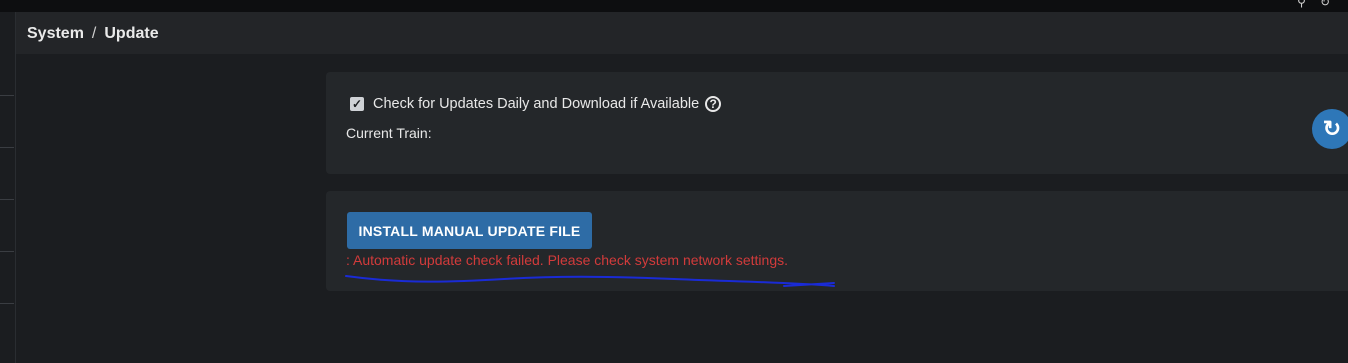 Image resolution: width=1348 pixels, height=363 pixels. I want to click on breadcrumb: System / Update, so click(93, 34).